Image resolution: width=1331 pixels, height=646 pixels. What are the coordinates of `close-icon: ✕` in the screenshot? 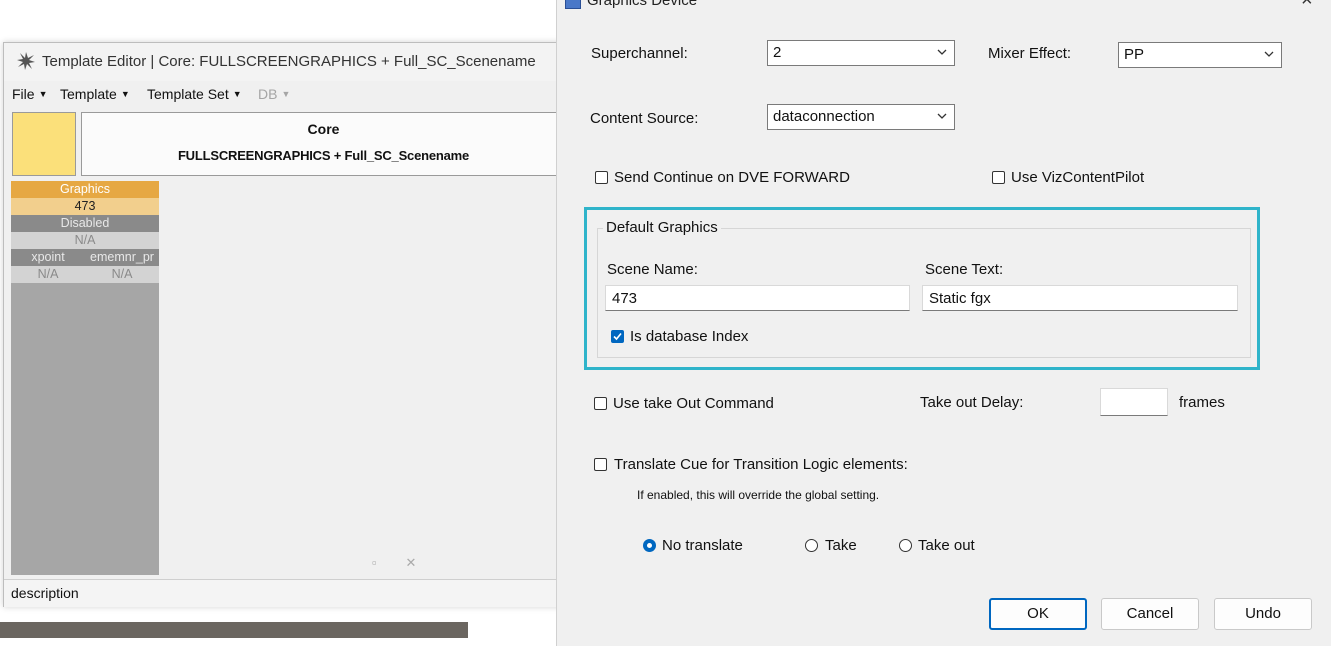 It's located at (411, 562).